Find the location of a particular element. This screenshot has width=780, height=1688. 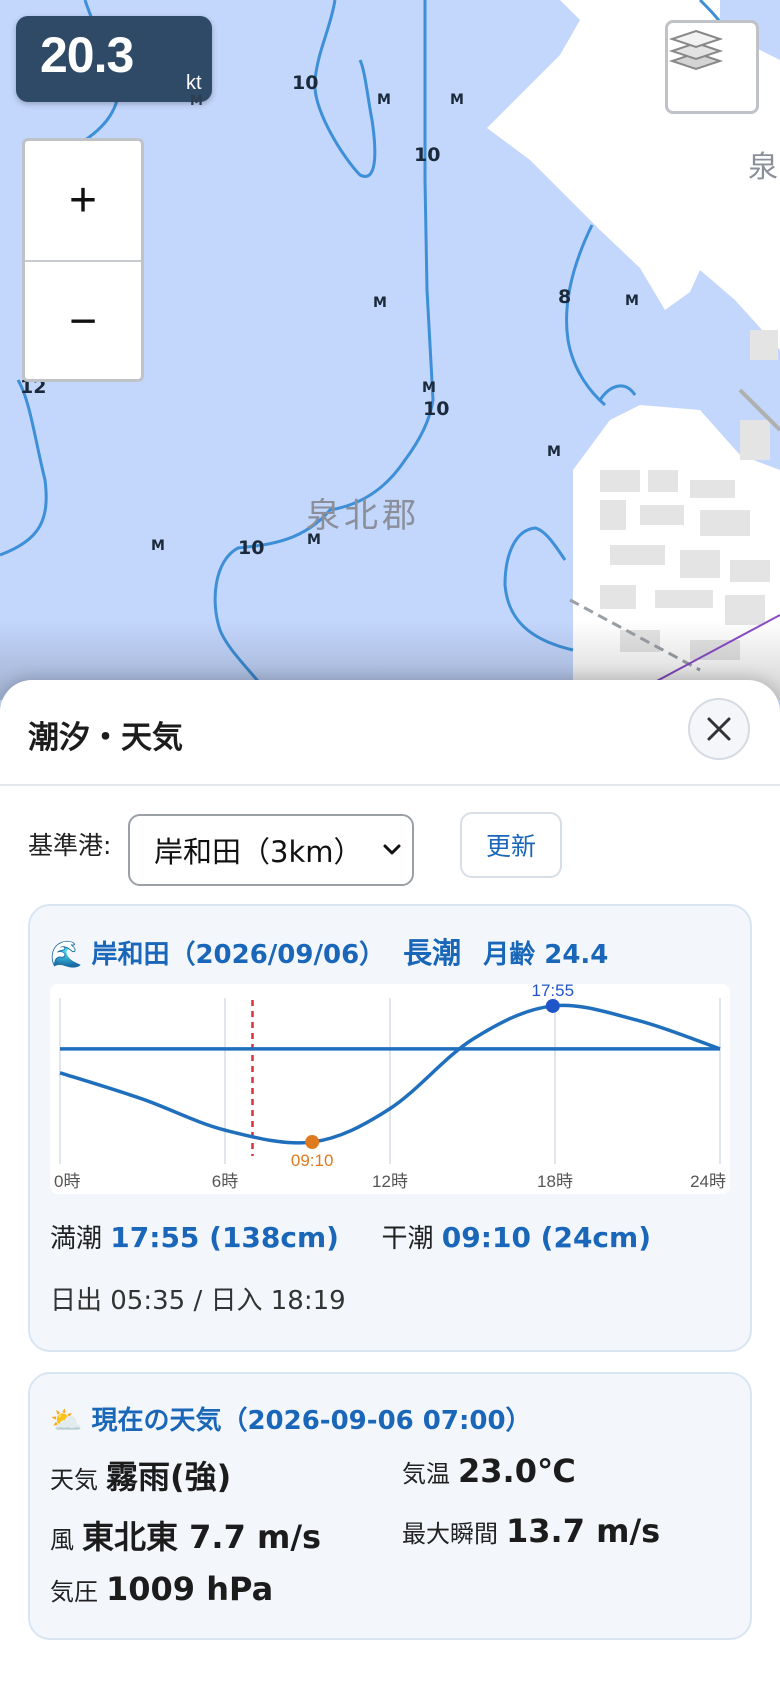

zoom-control: + − is located at coordinates (83, 260).